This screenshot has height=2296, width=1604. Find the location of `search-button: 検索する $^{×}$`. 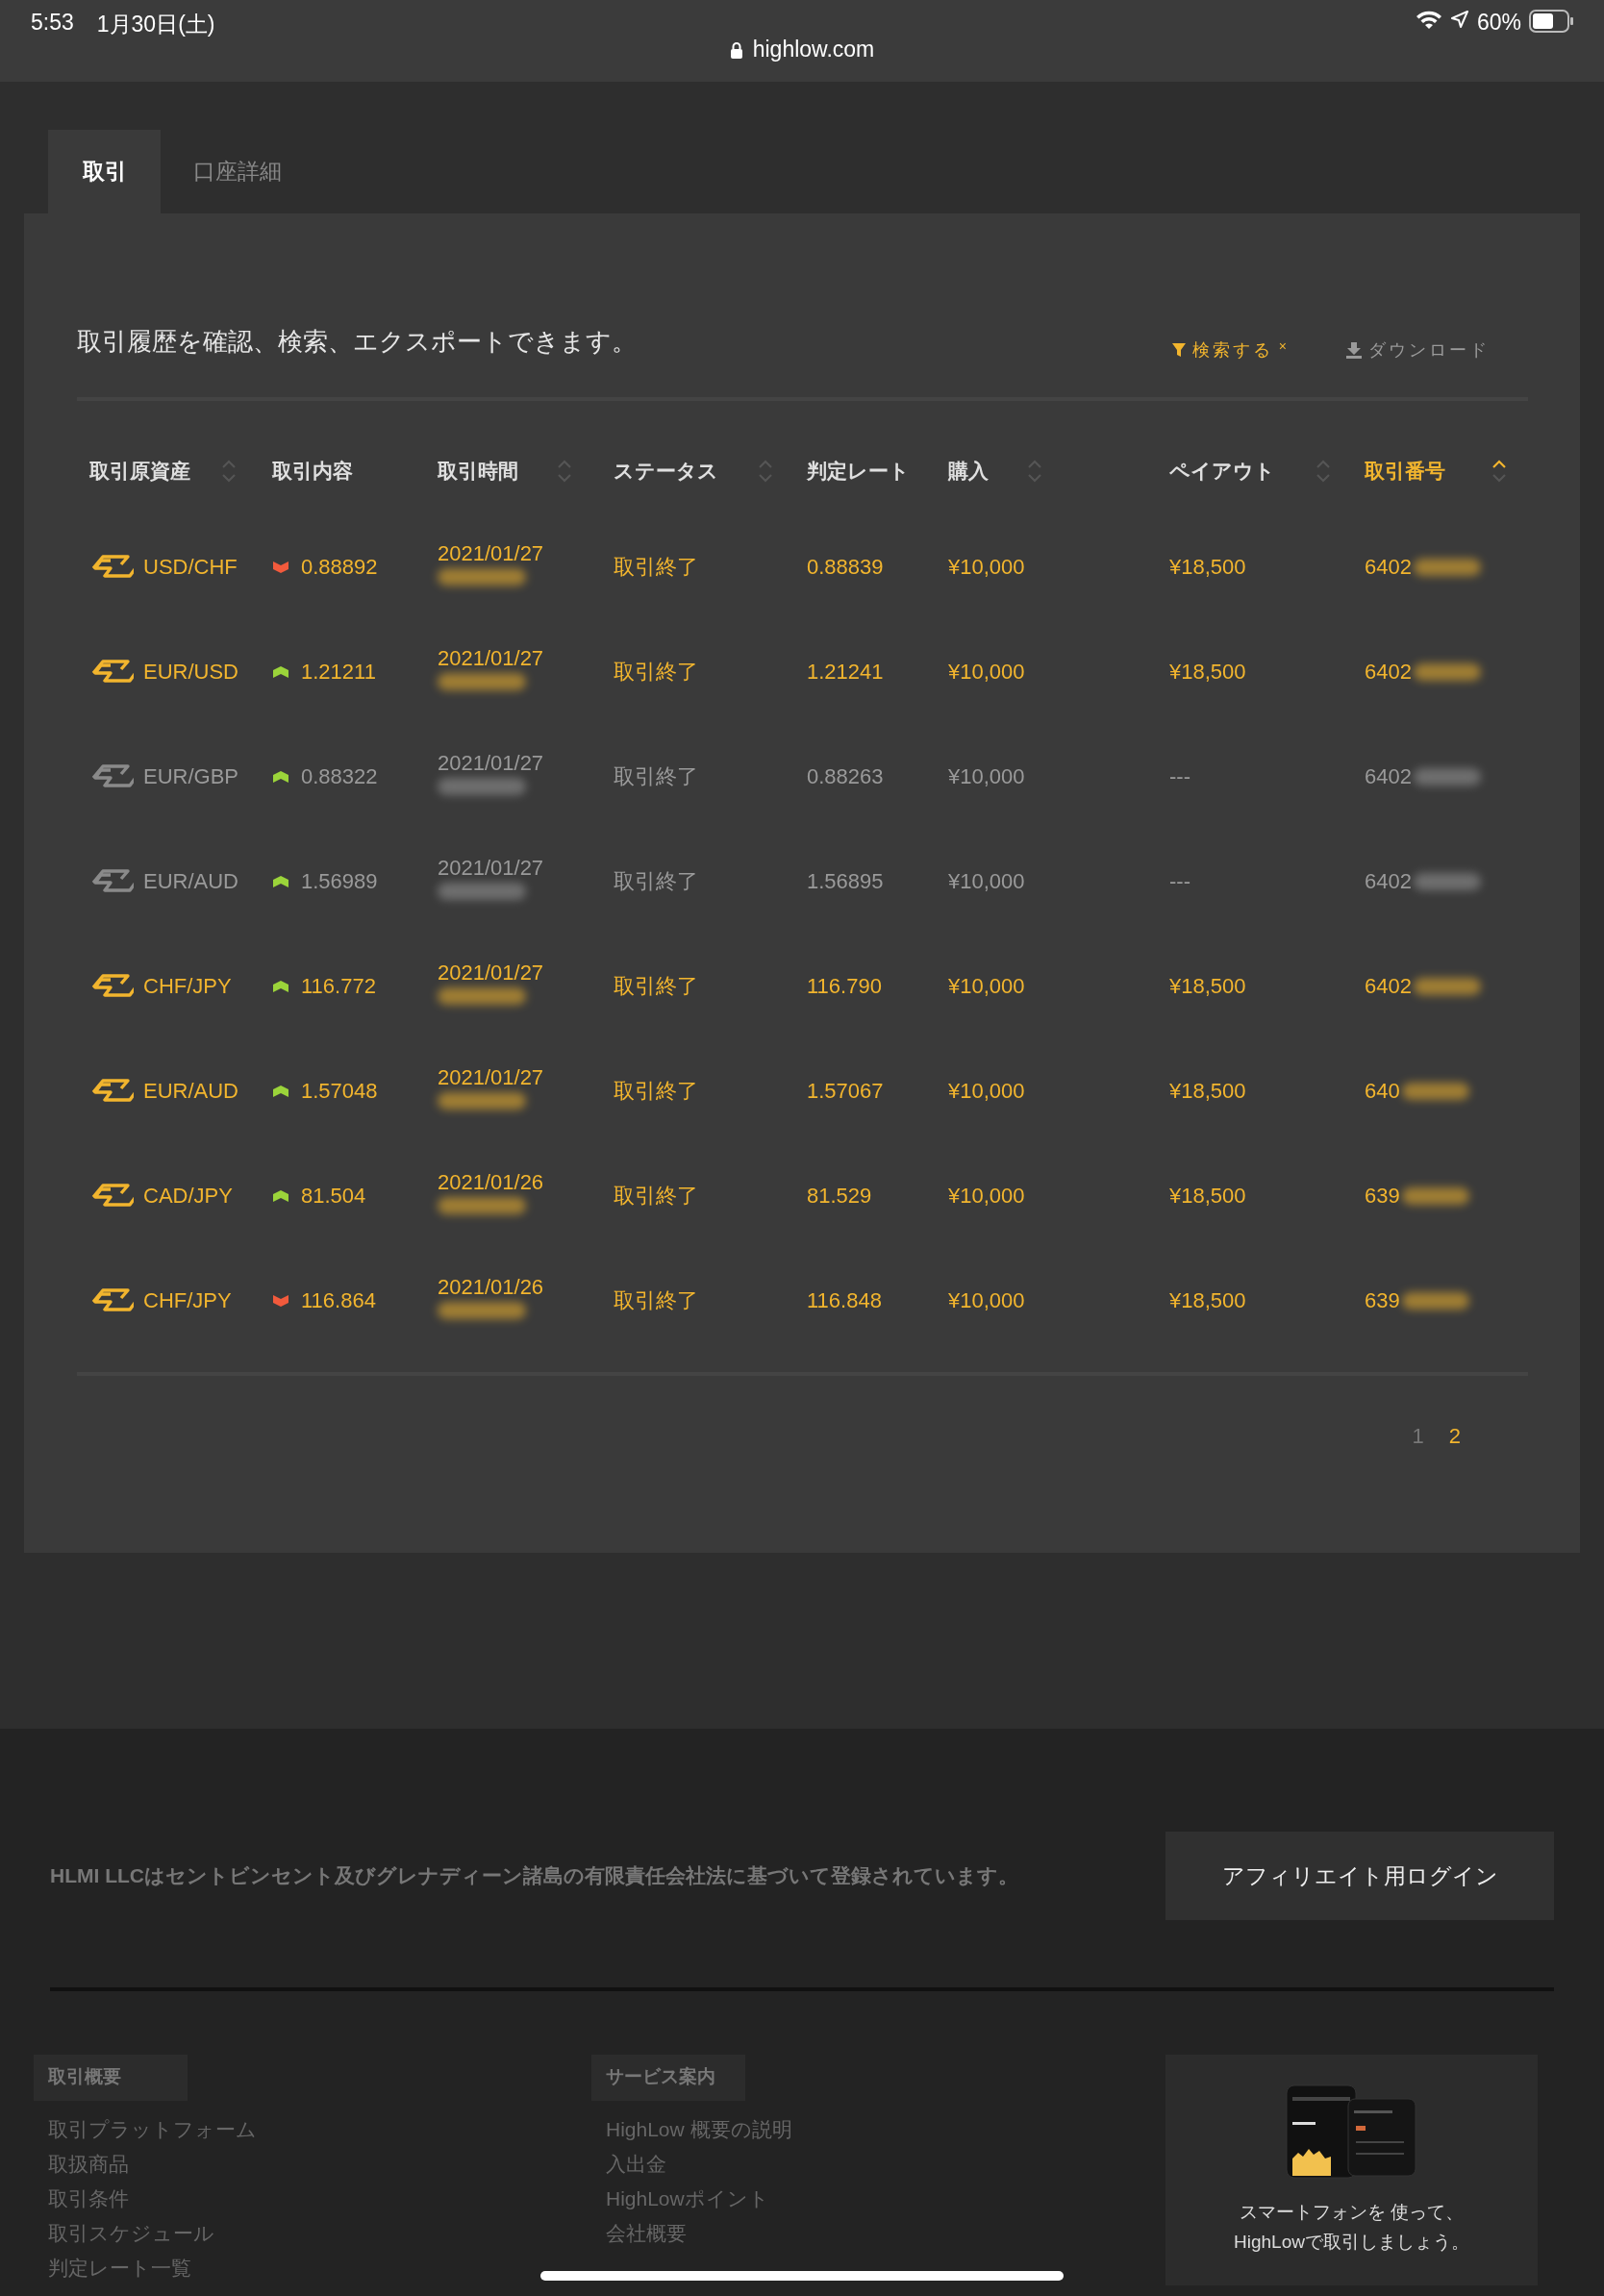

search-button: 検索する $^{×}$ is located at coordinates (1230, 350).